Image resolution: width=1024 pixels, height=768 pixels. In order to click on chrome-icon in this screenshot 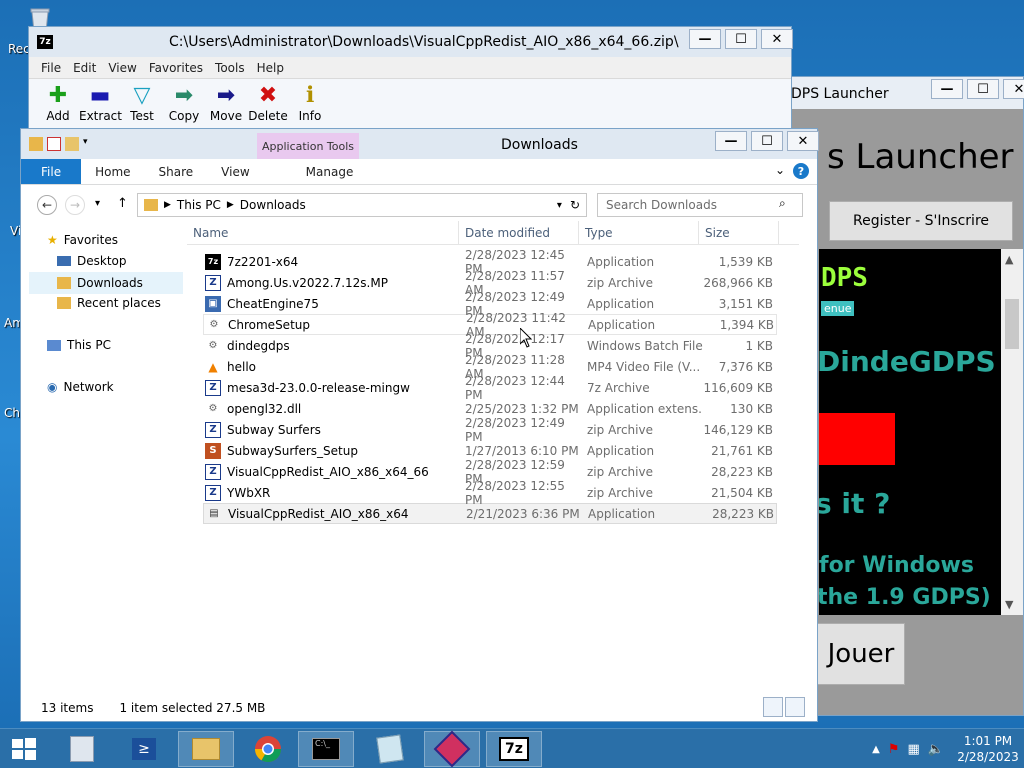, I will do `click(268, 749)`.